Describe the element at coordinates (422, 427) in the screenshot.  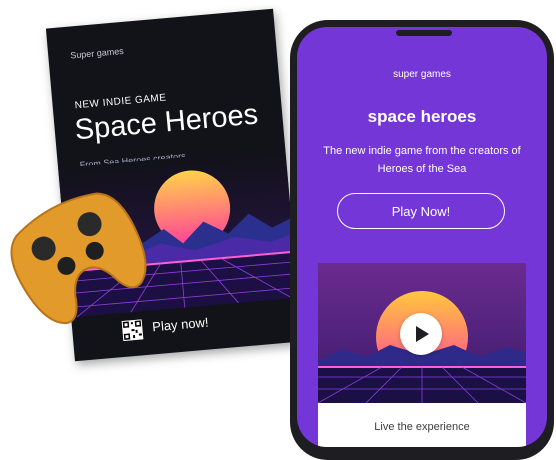
I see `video-caption: Live the experience` at that location.